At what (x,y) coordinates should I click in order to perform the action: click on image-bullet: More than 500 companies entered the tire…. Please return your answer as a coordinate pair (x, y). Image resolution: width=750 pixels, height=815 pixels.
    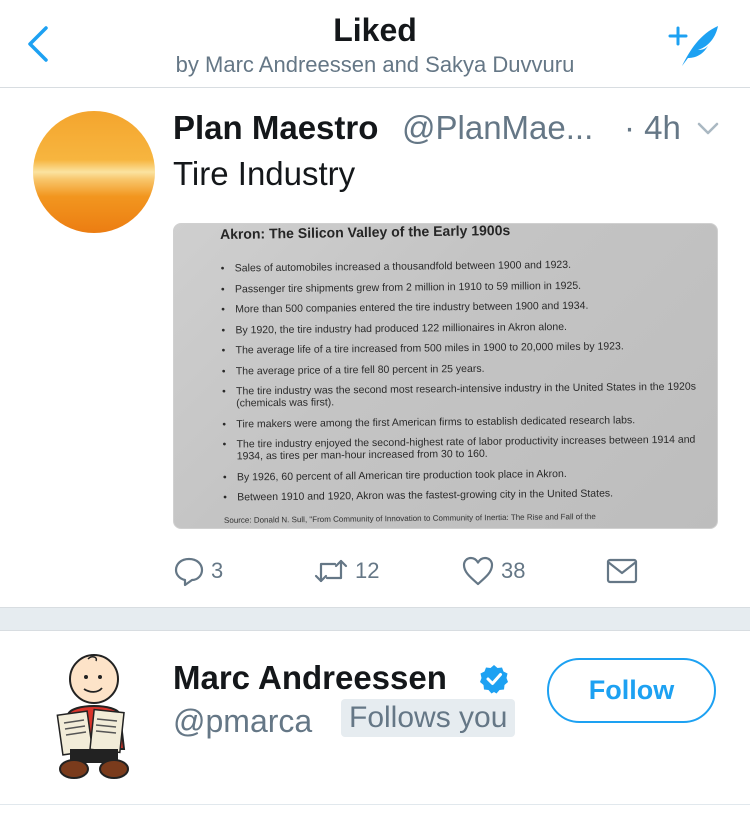
    Looking at the image, I should click on (466, 307).